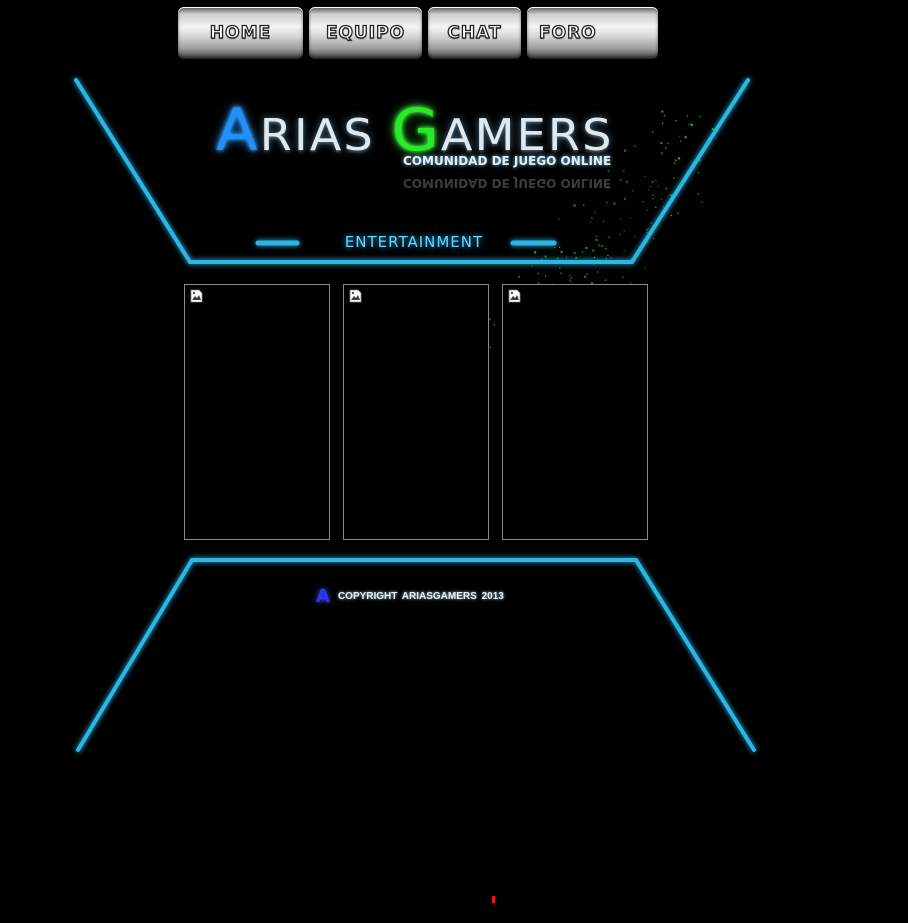  What do you see at coordinates (493, 899) in the screenshot?
I see `red-mark` at bounding box center [493, 899].